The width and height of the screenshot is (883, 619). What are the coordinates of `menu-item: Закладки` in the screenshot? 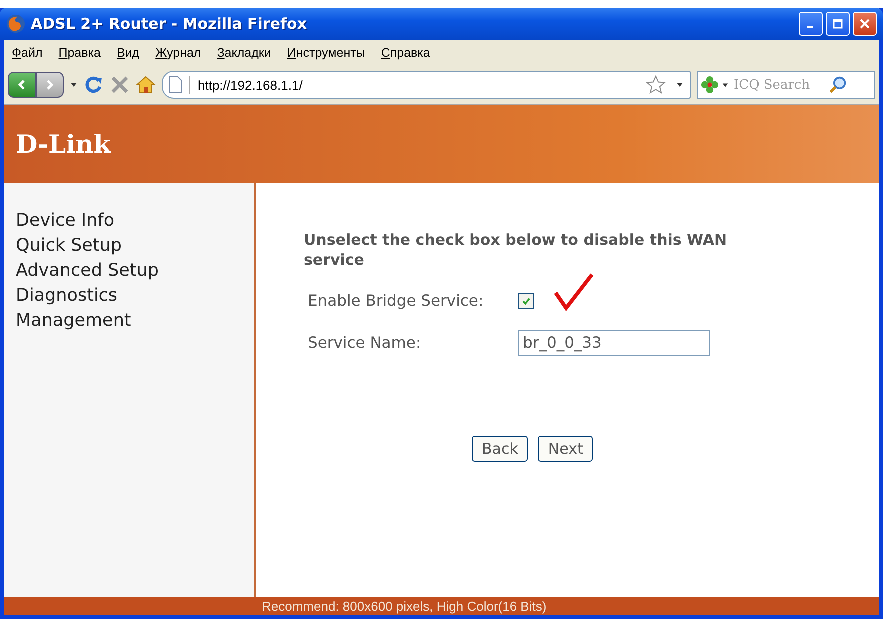 It's located at (244, 53).